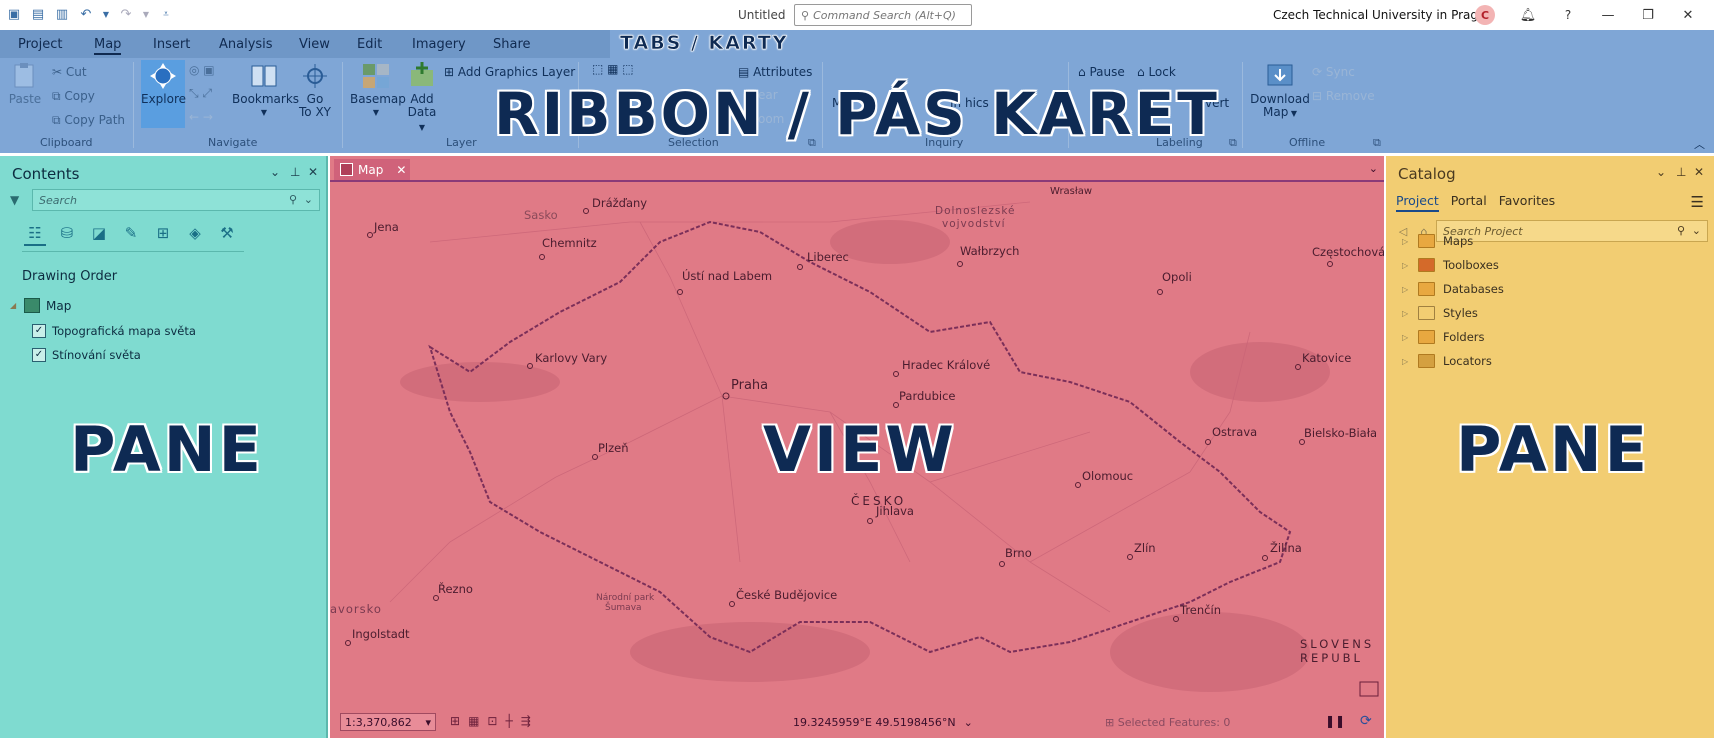 The image size is (1714, 738). I want to click on fixed-zoom-icon: ⤡ ⤢, so click(200, 93).